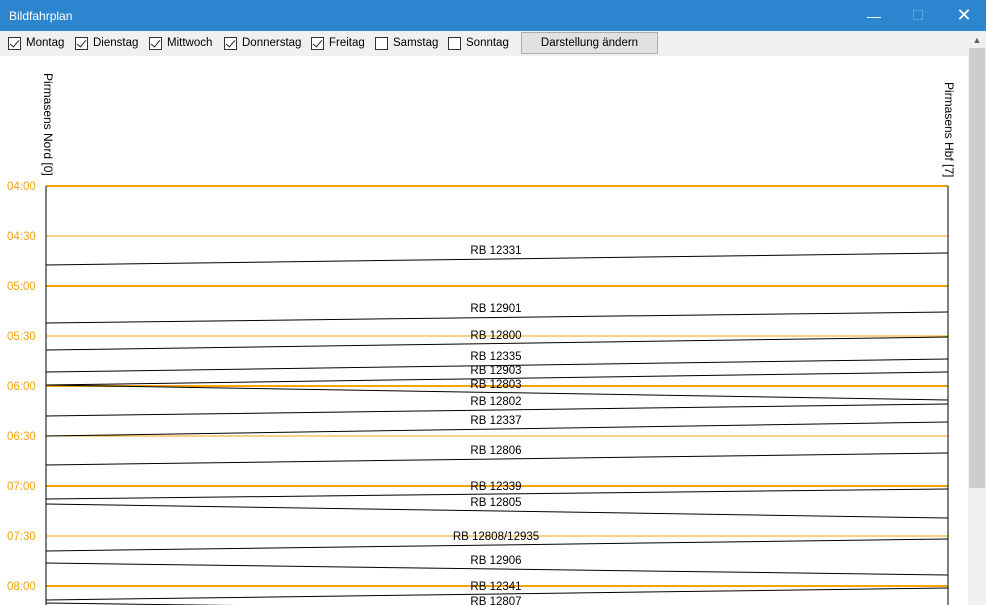 The height and width of the screenshot is (605, 986). I want to click on checkbox-samstag: Samstag, so click(406, 43).